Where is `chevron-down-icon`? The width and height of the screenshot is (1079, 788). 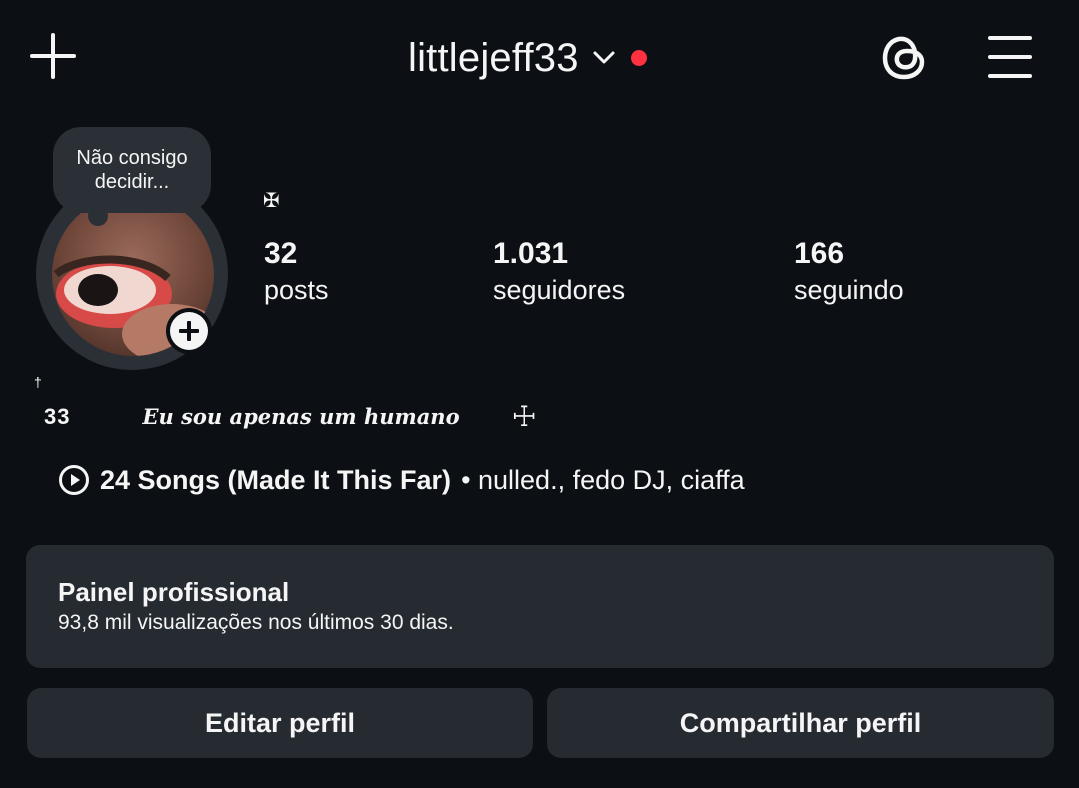 chevron-down-icon is located at coordinates (604, 58).